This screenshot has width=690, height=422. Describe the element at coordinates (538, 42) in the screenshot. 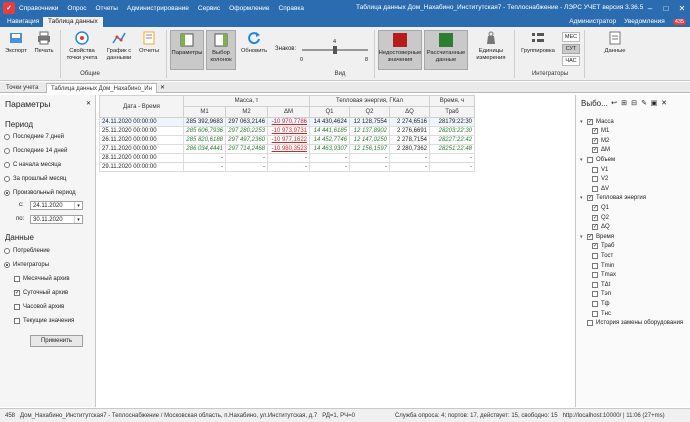

I see `grouping-button: Группировка` at that location.